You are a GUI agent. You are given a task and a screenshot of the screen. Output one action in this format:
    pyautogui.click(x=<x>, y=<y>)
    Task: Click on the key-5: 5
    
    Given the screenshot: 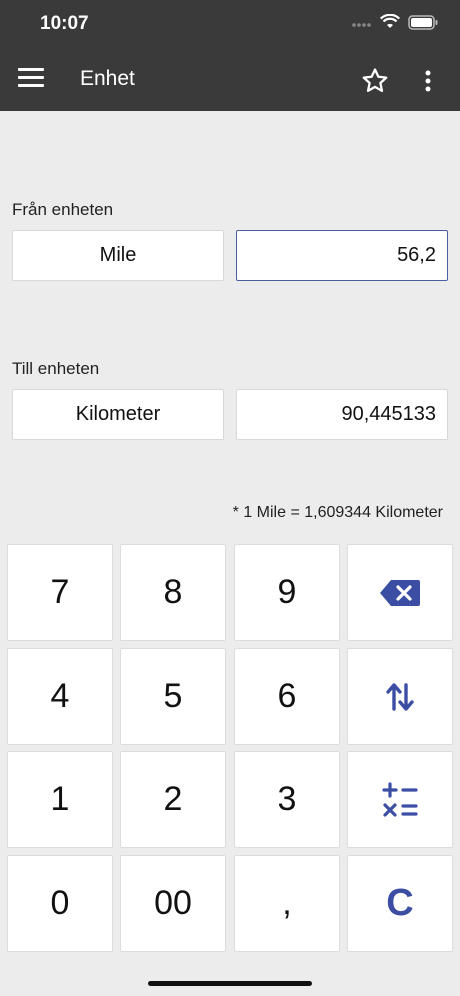 What is the action you would take?
    pyautogui.click(x=173, y=696)
    